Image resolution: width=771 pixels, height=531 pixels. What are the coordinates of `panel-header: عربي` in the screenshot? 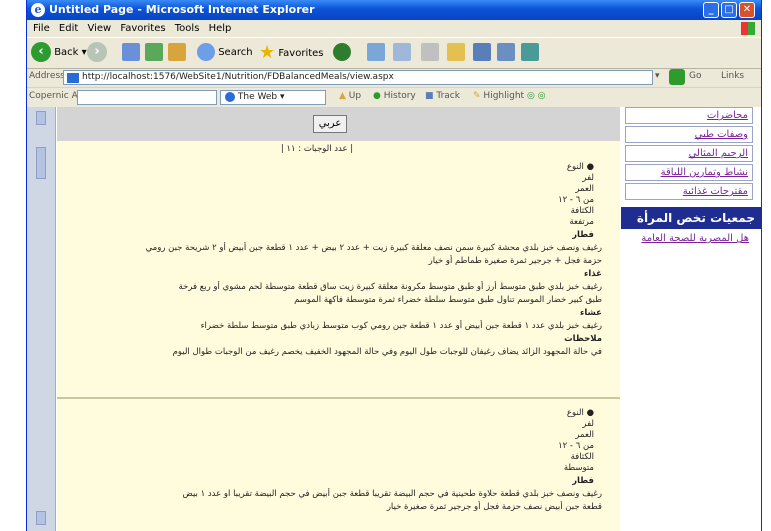 It's located at (338, 124).